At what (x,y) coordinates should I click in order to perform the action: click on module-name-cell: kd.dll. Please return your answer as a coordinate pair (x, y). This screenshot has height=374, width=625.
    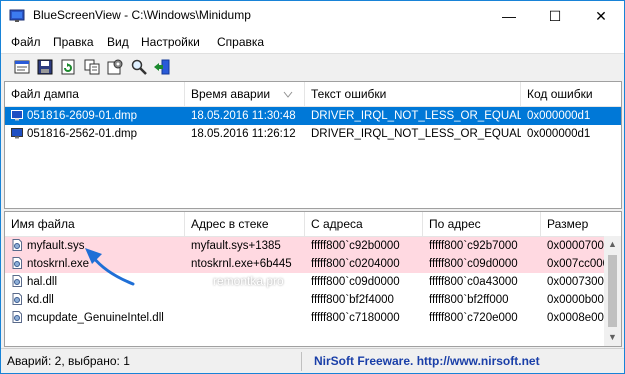
    Looking at the image, I should click on (95, 300).